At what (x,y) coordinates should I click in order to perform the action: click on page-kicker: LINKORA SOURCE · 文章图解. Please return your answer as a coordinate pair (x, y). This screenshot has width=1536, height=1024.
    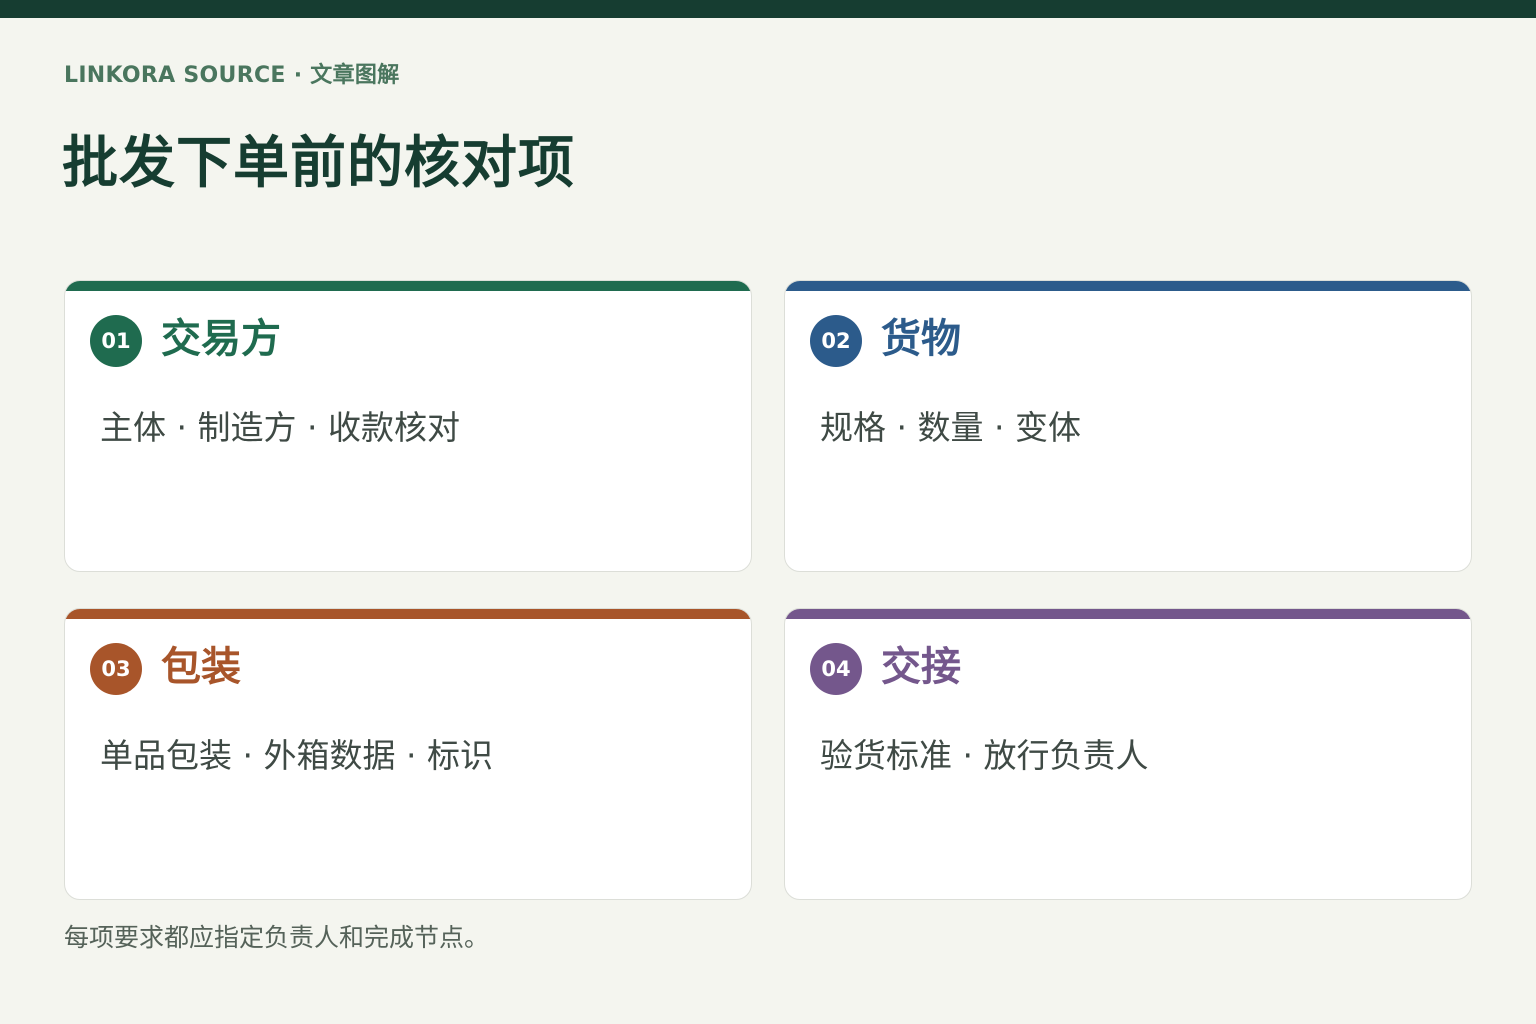
    Looking at the image, I should click on (232, 75).